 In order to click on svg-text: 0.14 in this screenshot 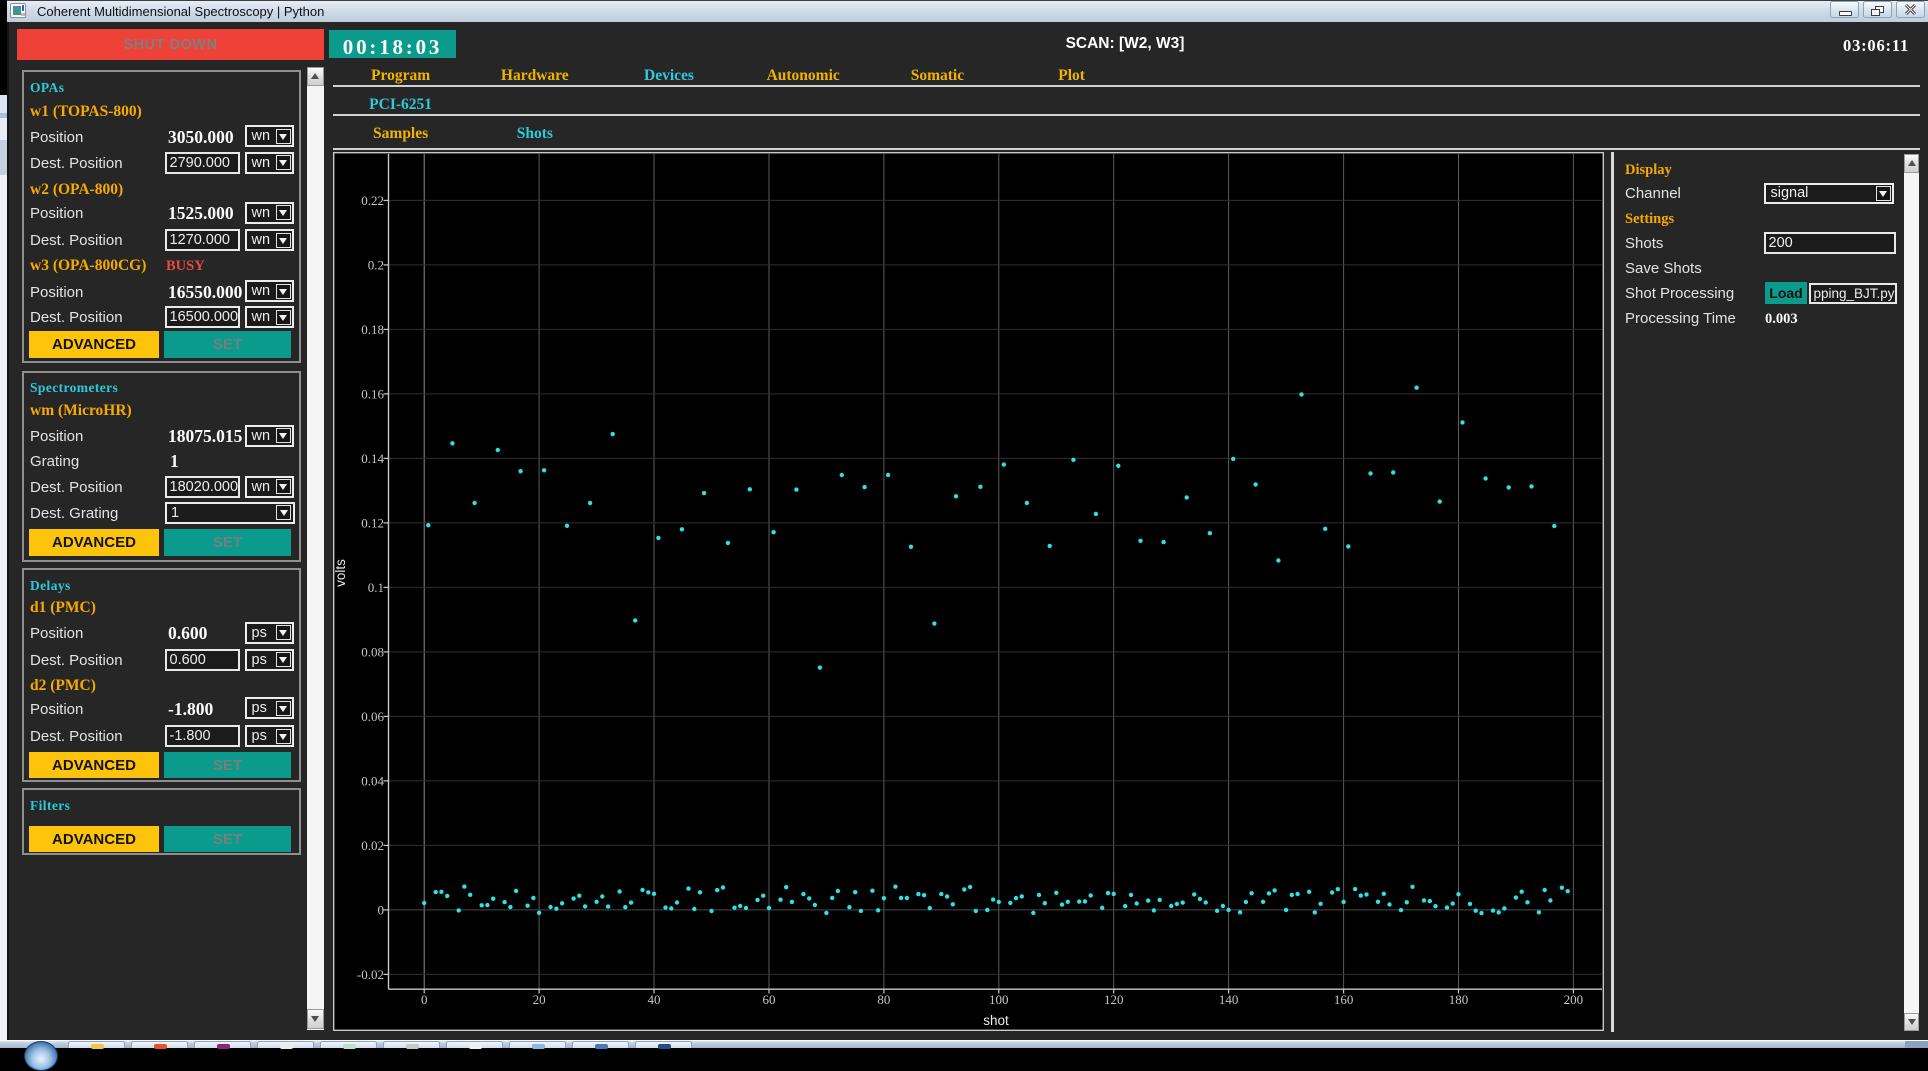, I will do `click(372, 458)`.